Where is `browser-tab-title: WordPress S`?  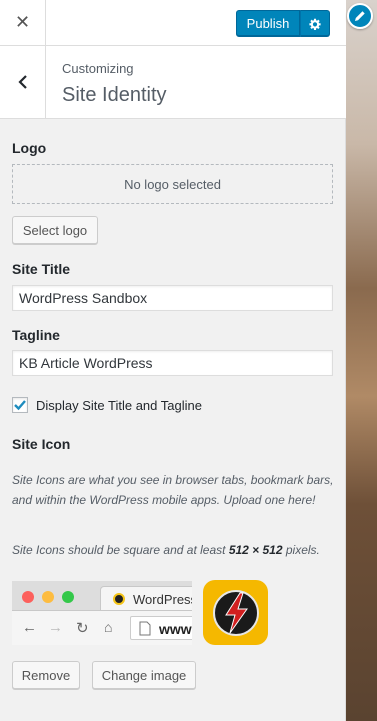 browser-tab-title: WordPress S is located at coordinates (162, 599).